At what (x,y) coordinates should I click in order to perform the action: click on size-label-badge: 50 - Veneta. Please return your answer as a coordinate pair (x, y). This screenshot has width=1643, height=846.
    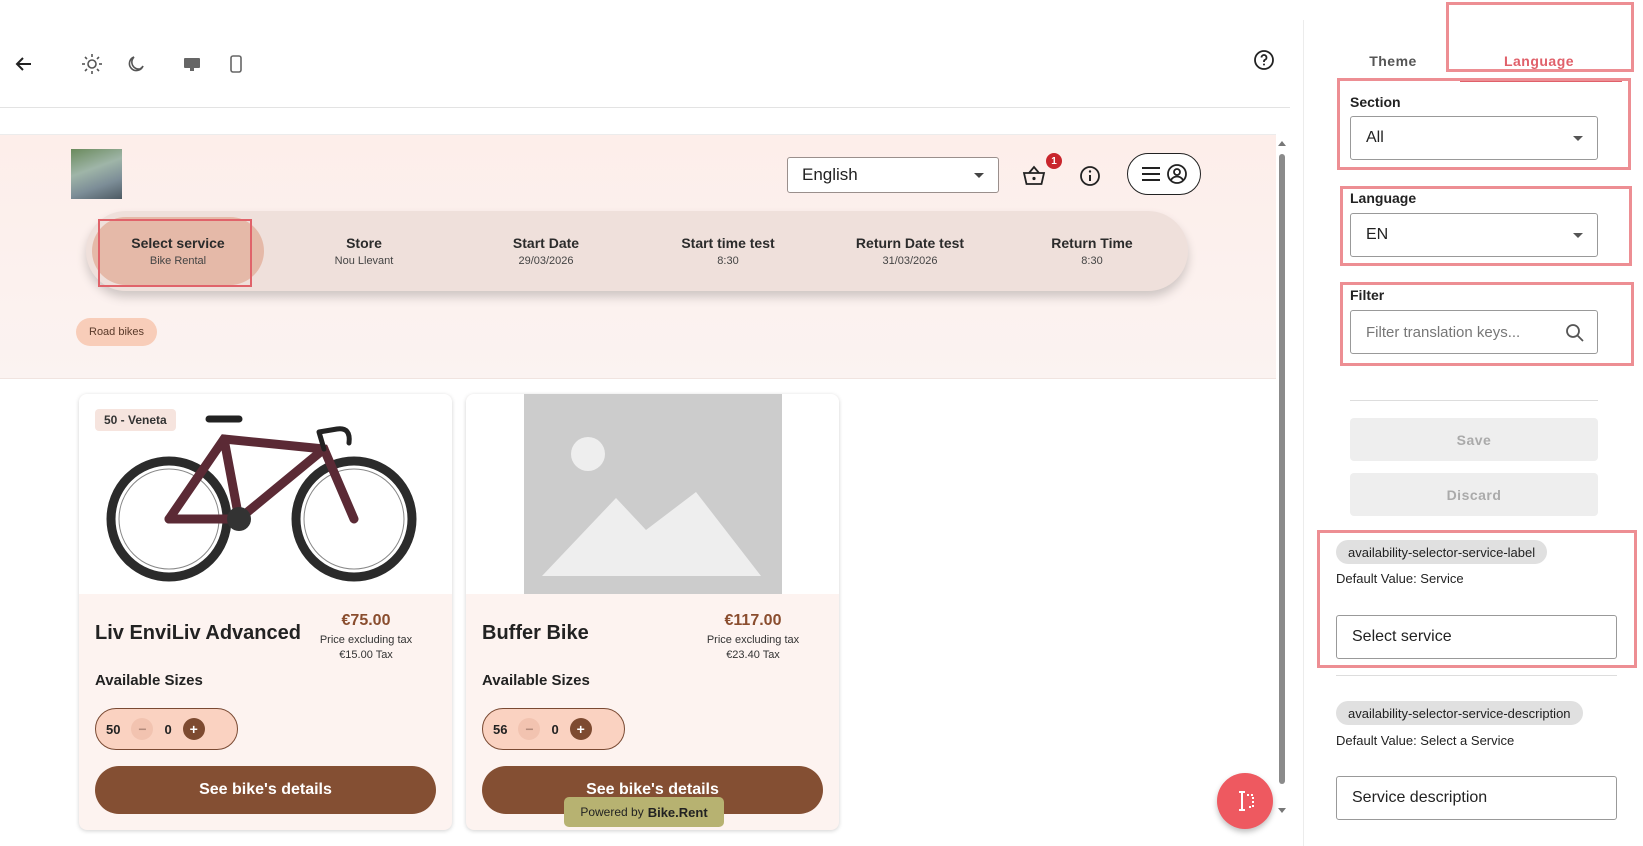
    Looking at the image, I should click on (135, 420).